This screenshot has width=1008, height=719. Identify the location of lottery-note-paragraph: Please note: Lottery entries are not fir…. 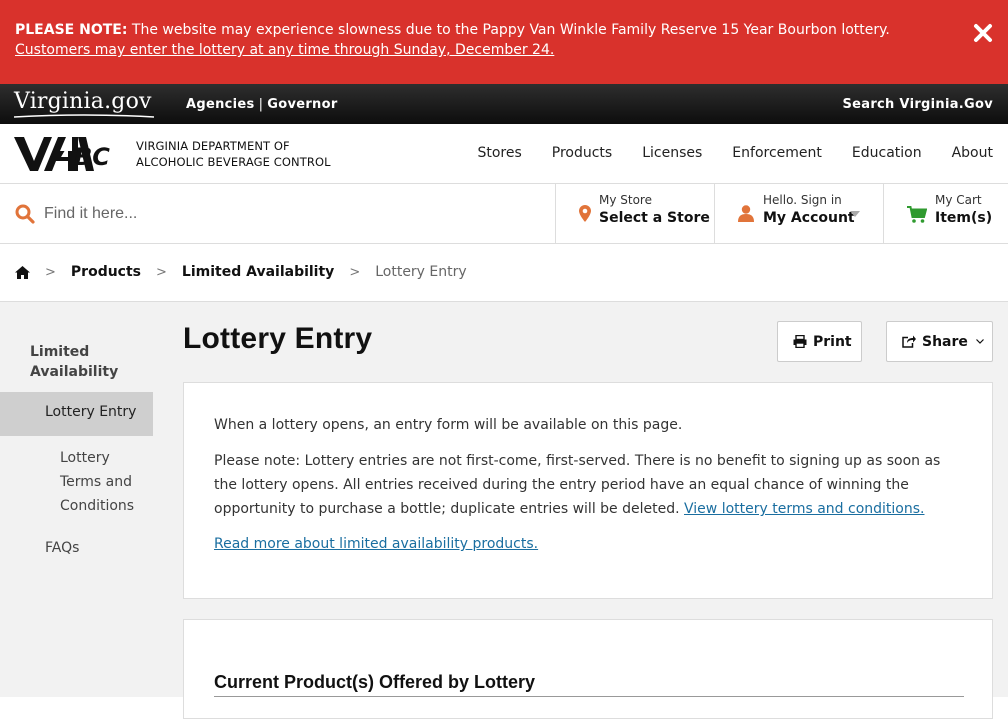
(589, 485).